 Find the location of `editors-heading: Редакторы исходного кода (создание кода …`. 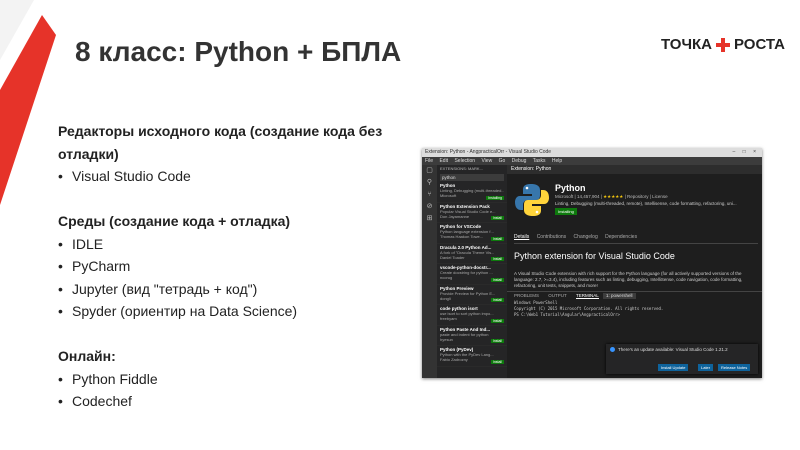

editors-heading: Редакторы исходного кода (создание кода … is located at coordinates (220, 142).